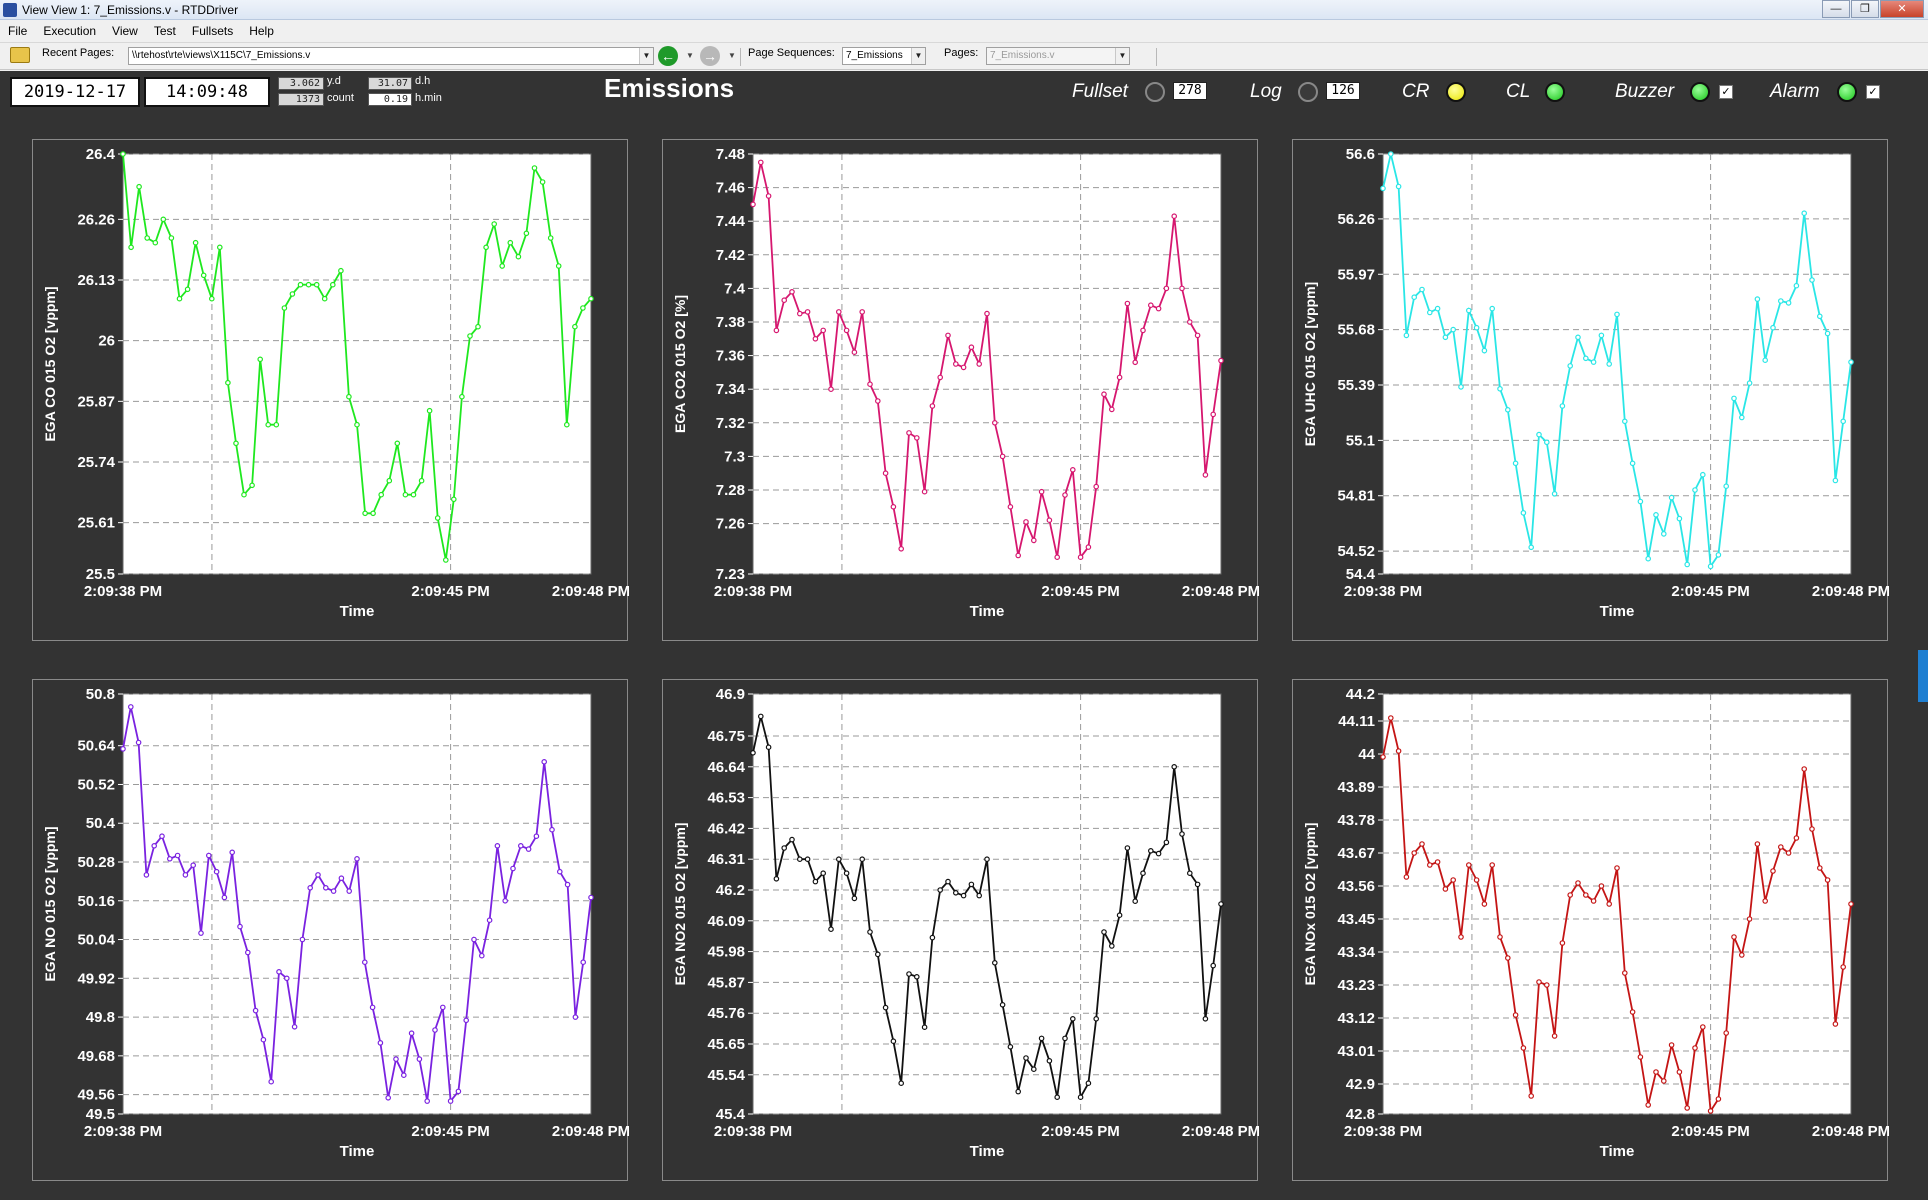 The height and width of the screenshot is (1200, 1928). What do you see at coordinates (1902, 9) in the screenshot?
I see `close-button: ✕` at bounding box center [1902, 9].